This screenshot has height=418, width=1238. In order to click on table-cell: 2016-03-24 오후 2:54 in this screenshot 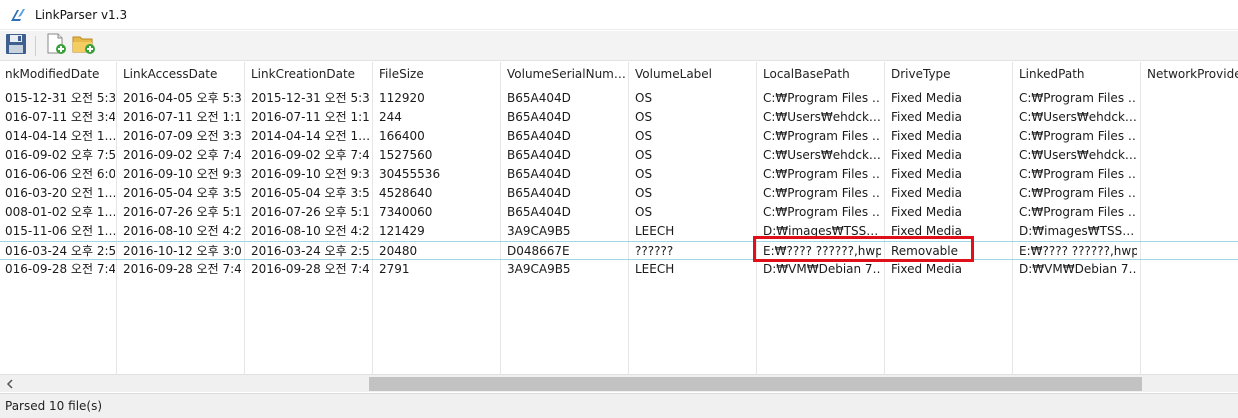, I will do `click(310, 251)`.